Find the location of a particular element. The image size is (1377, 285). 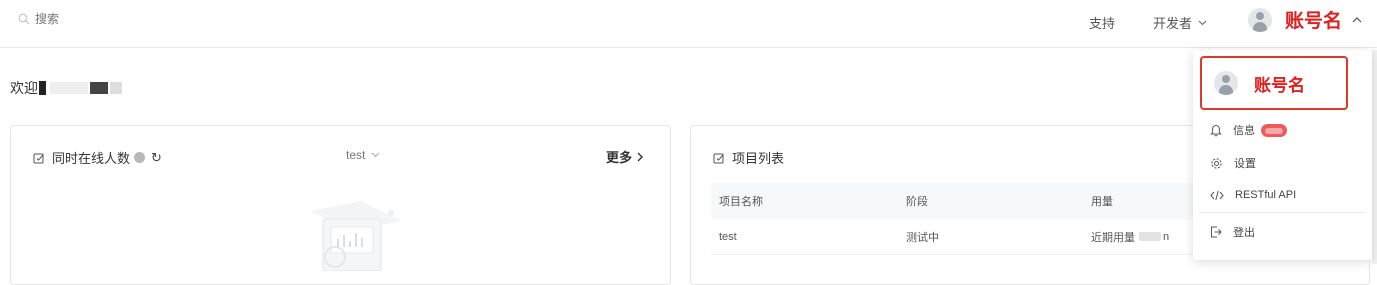

chevron-right-icon is located at coordinates (640, 156).